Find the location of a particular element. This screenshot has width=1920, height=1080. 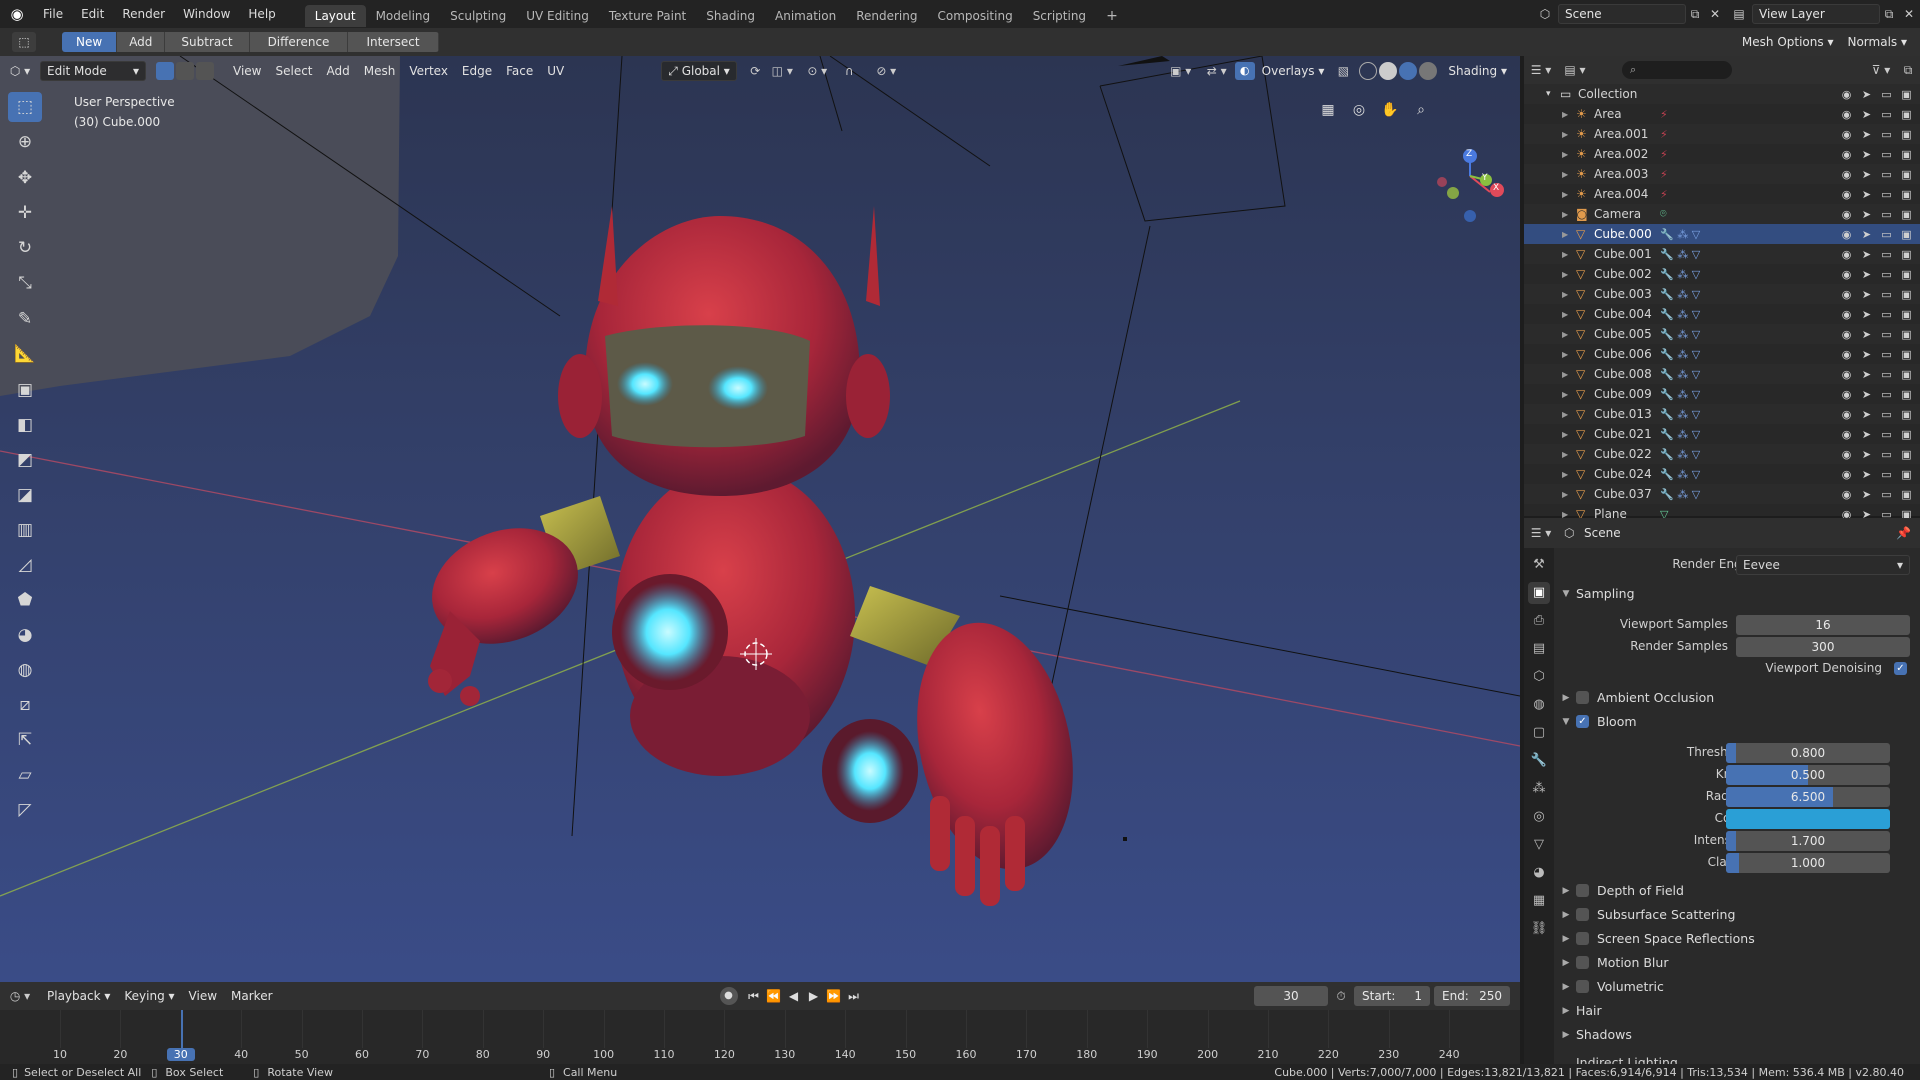

menu-edit: Edit is located at coordinates (92, 14).